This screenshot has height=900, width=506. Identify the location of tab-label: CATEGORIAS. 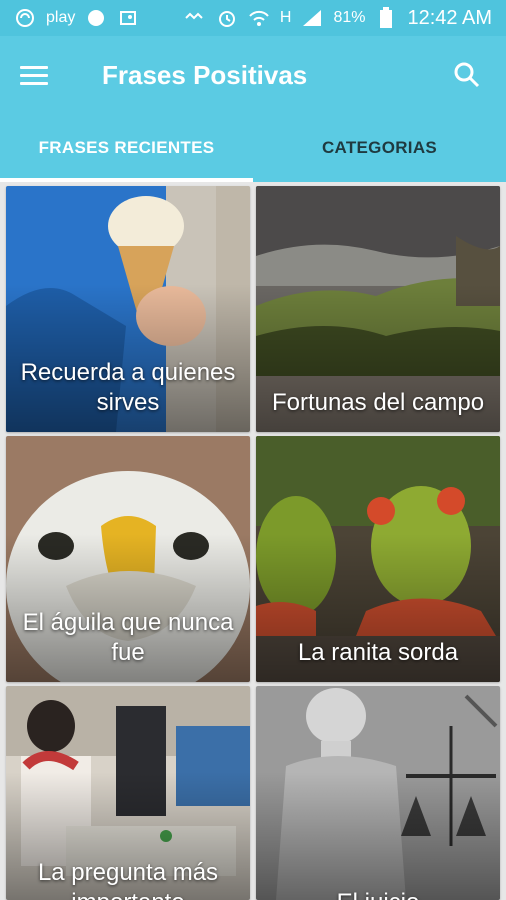
(379, 147).